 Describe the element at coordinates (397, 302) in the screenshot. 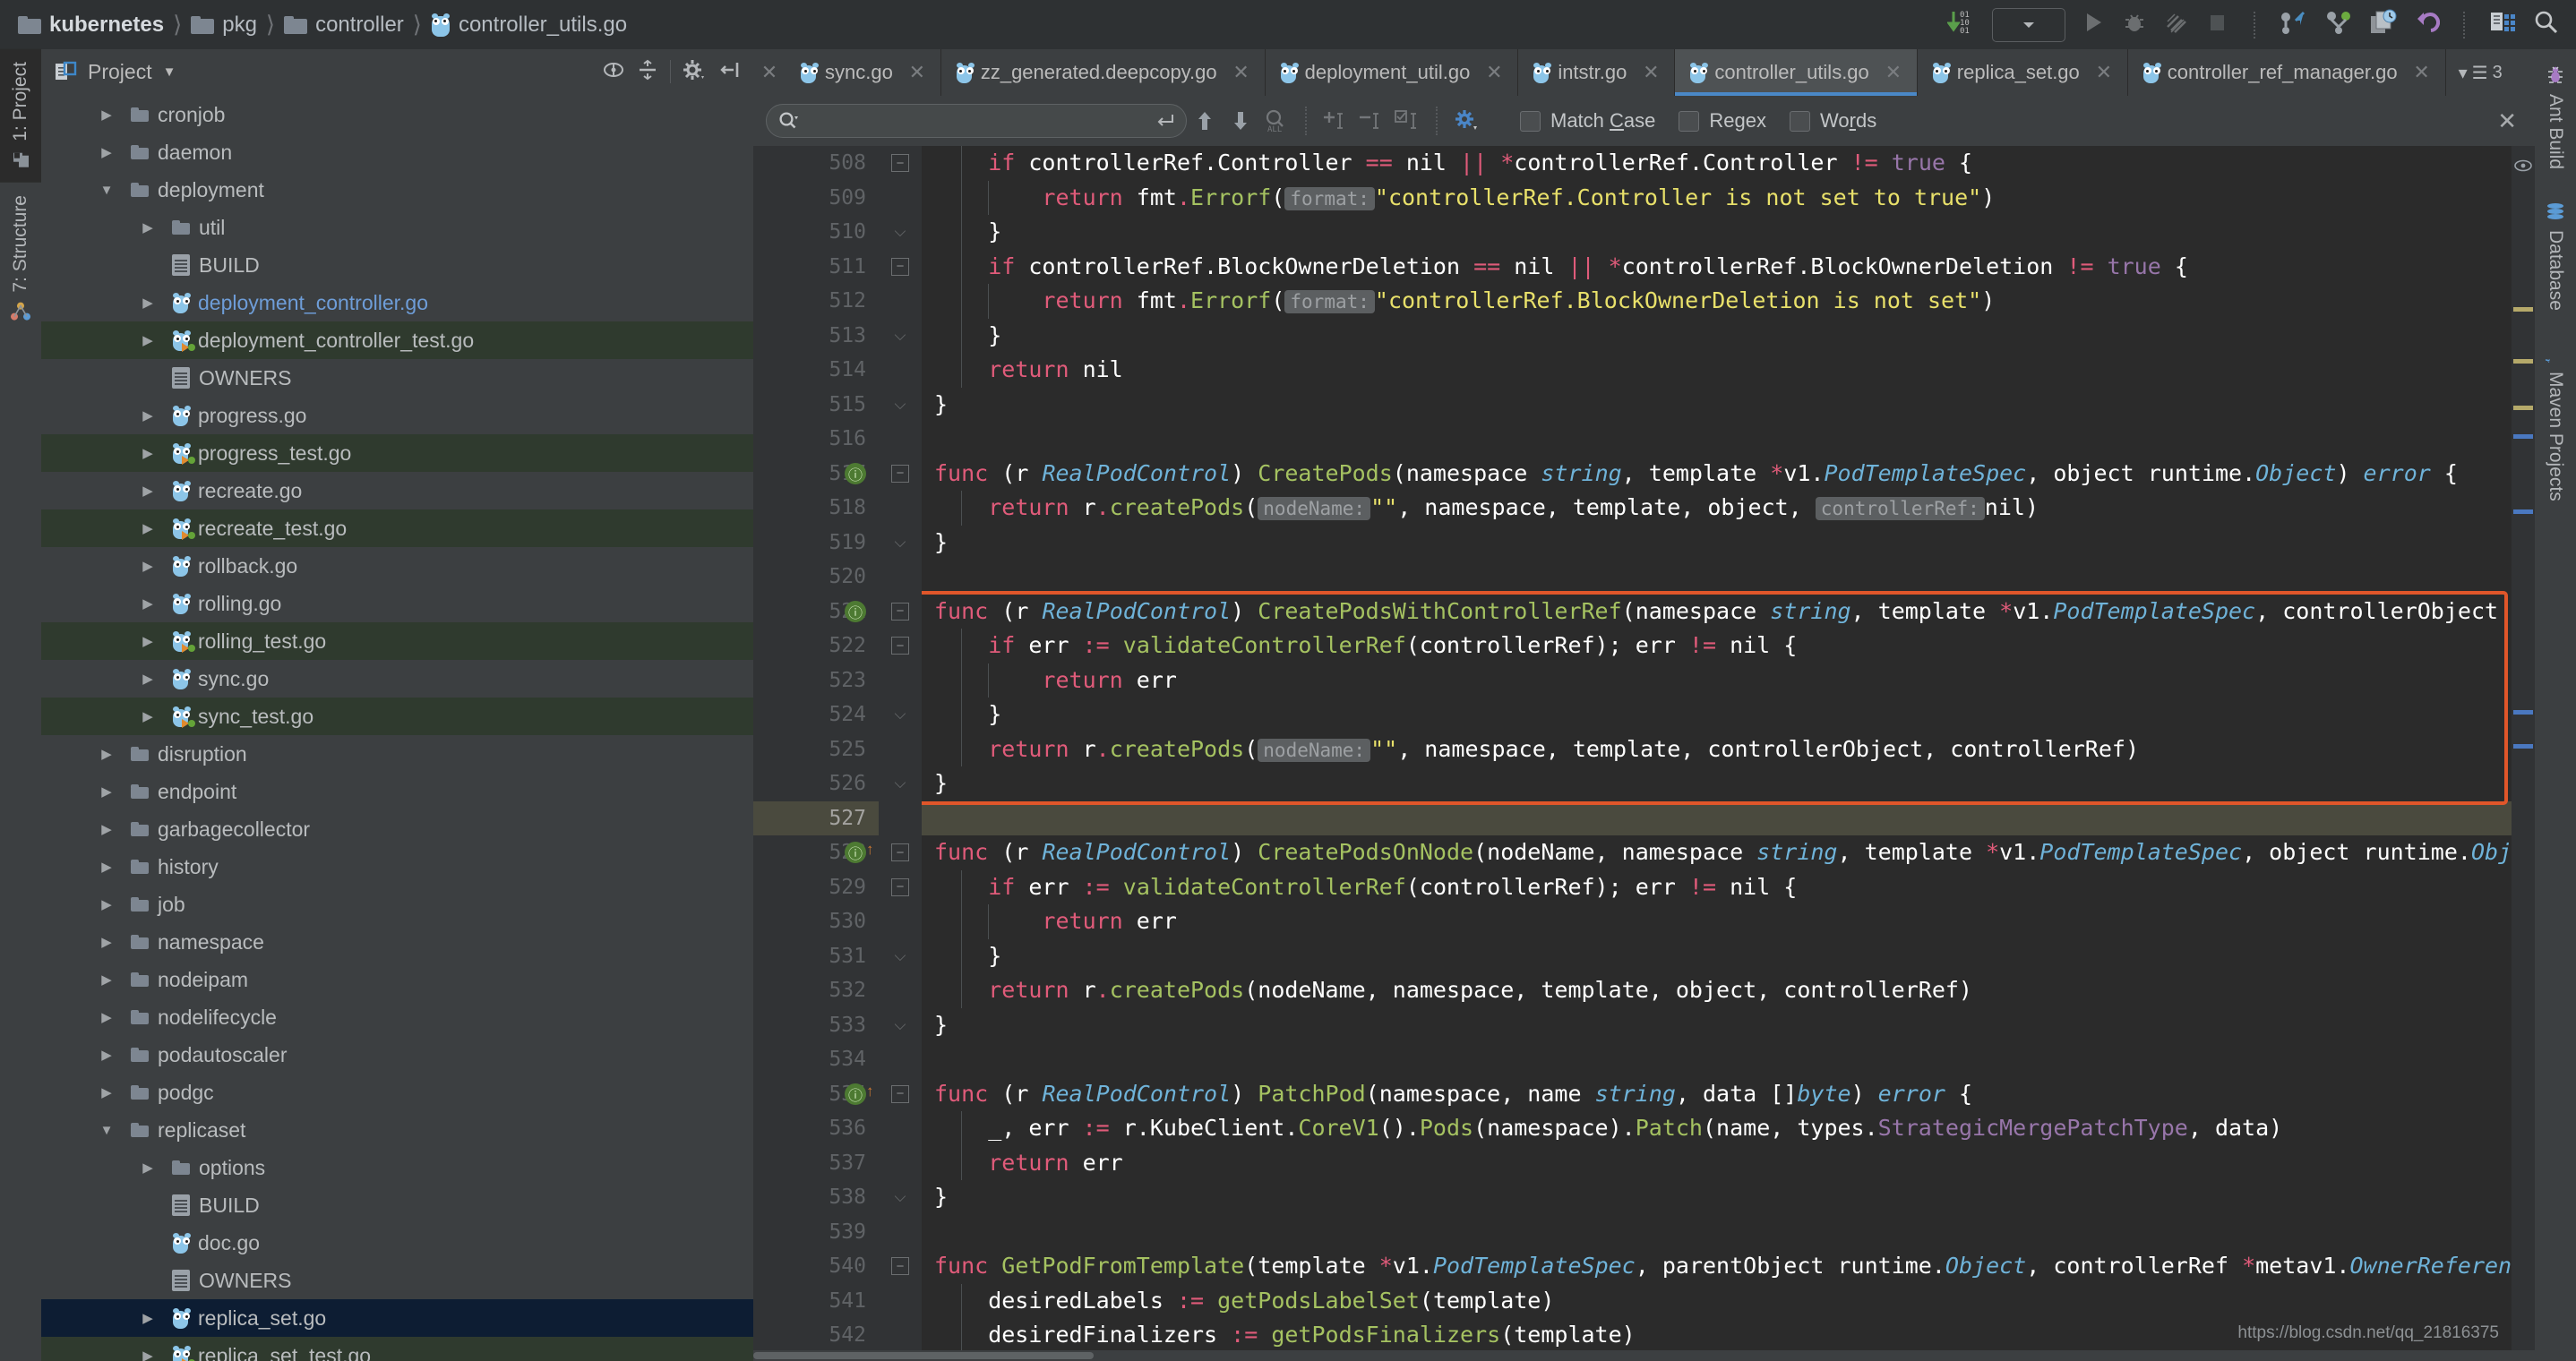

I see `tree-item: ▶ deployment_controller.go` at that location.